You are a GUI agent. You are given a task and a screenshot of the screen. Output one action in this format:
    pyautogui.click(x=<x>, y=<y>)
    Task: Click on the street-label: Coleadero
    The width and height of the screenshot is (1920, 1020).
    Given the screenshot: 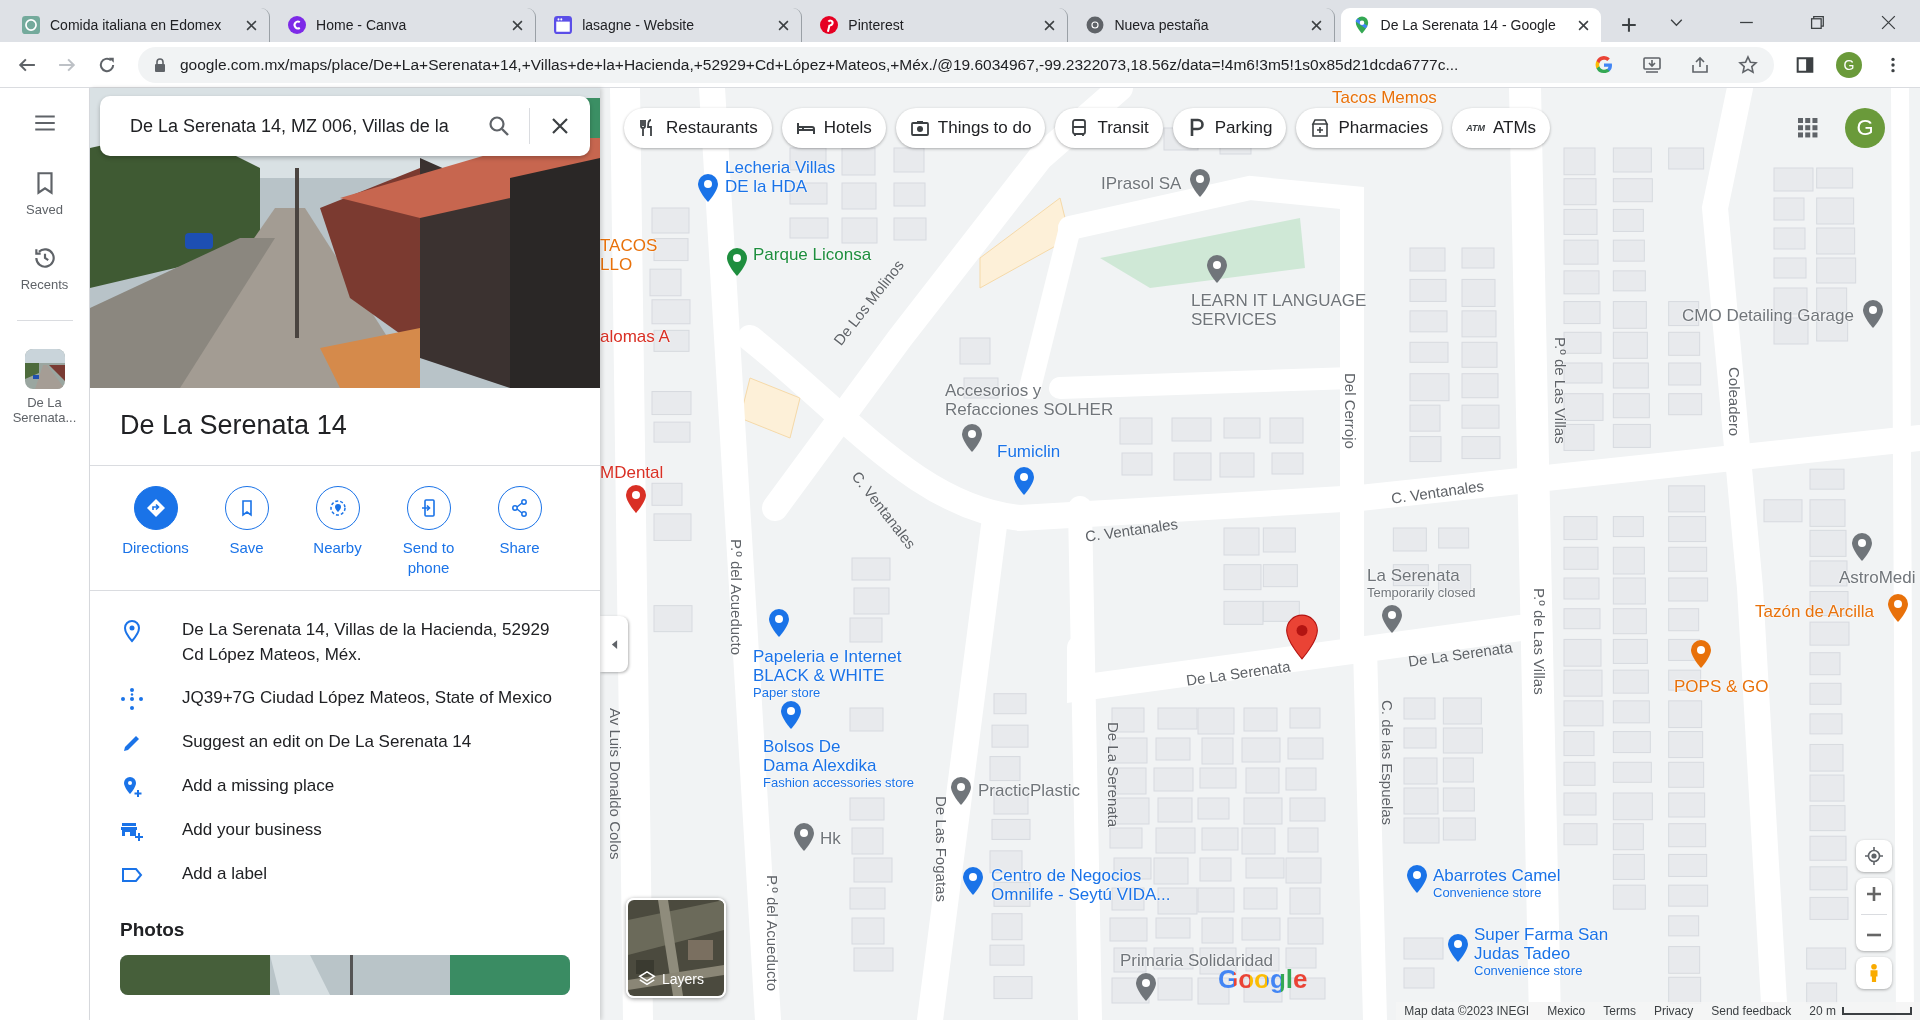 What is the action you would take?
    pyautogui.click(x=1734, y=402)
    